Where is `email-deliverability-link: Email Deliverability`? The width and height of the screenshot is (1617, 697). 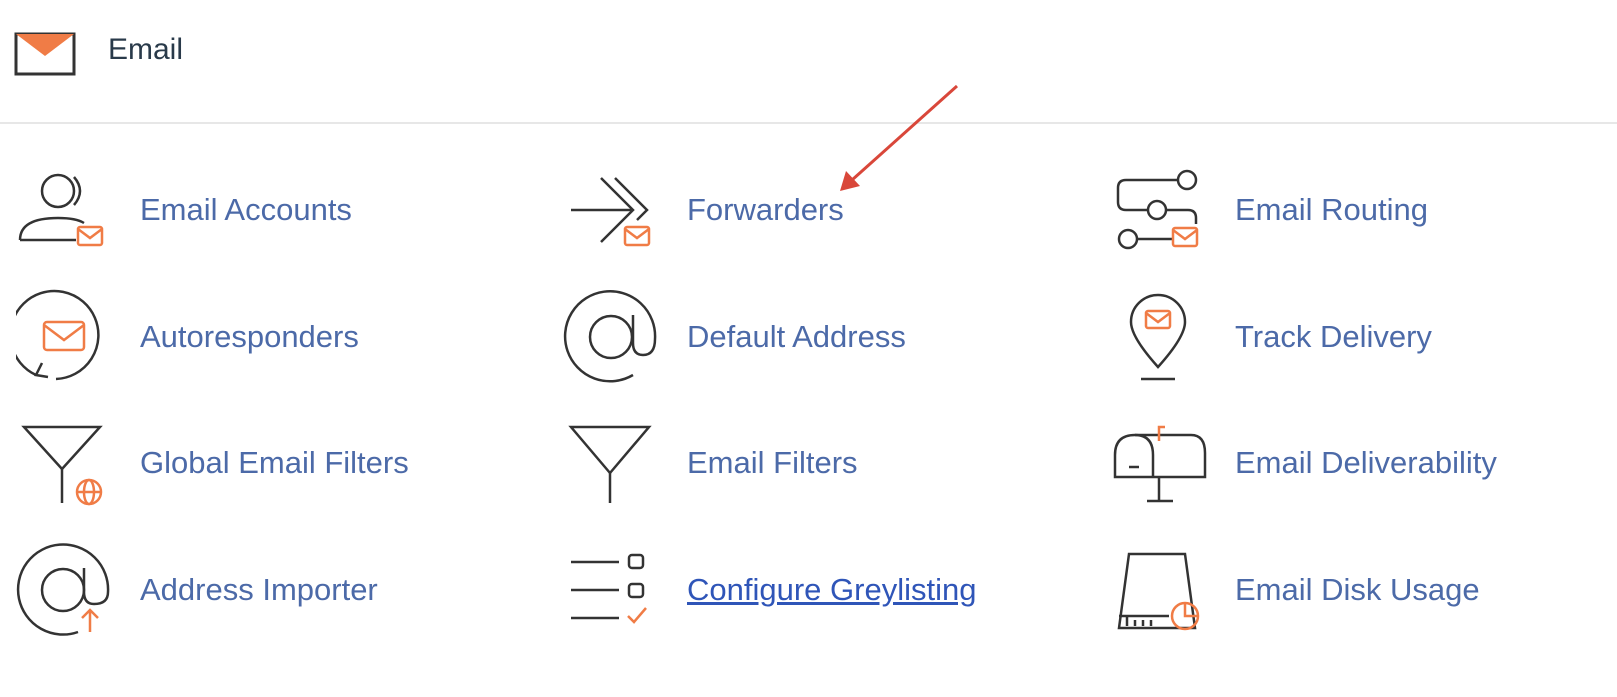 email-deliverability-link: Email Deliverability is located at coordinates (1366, 463).